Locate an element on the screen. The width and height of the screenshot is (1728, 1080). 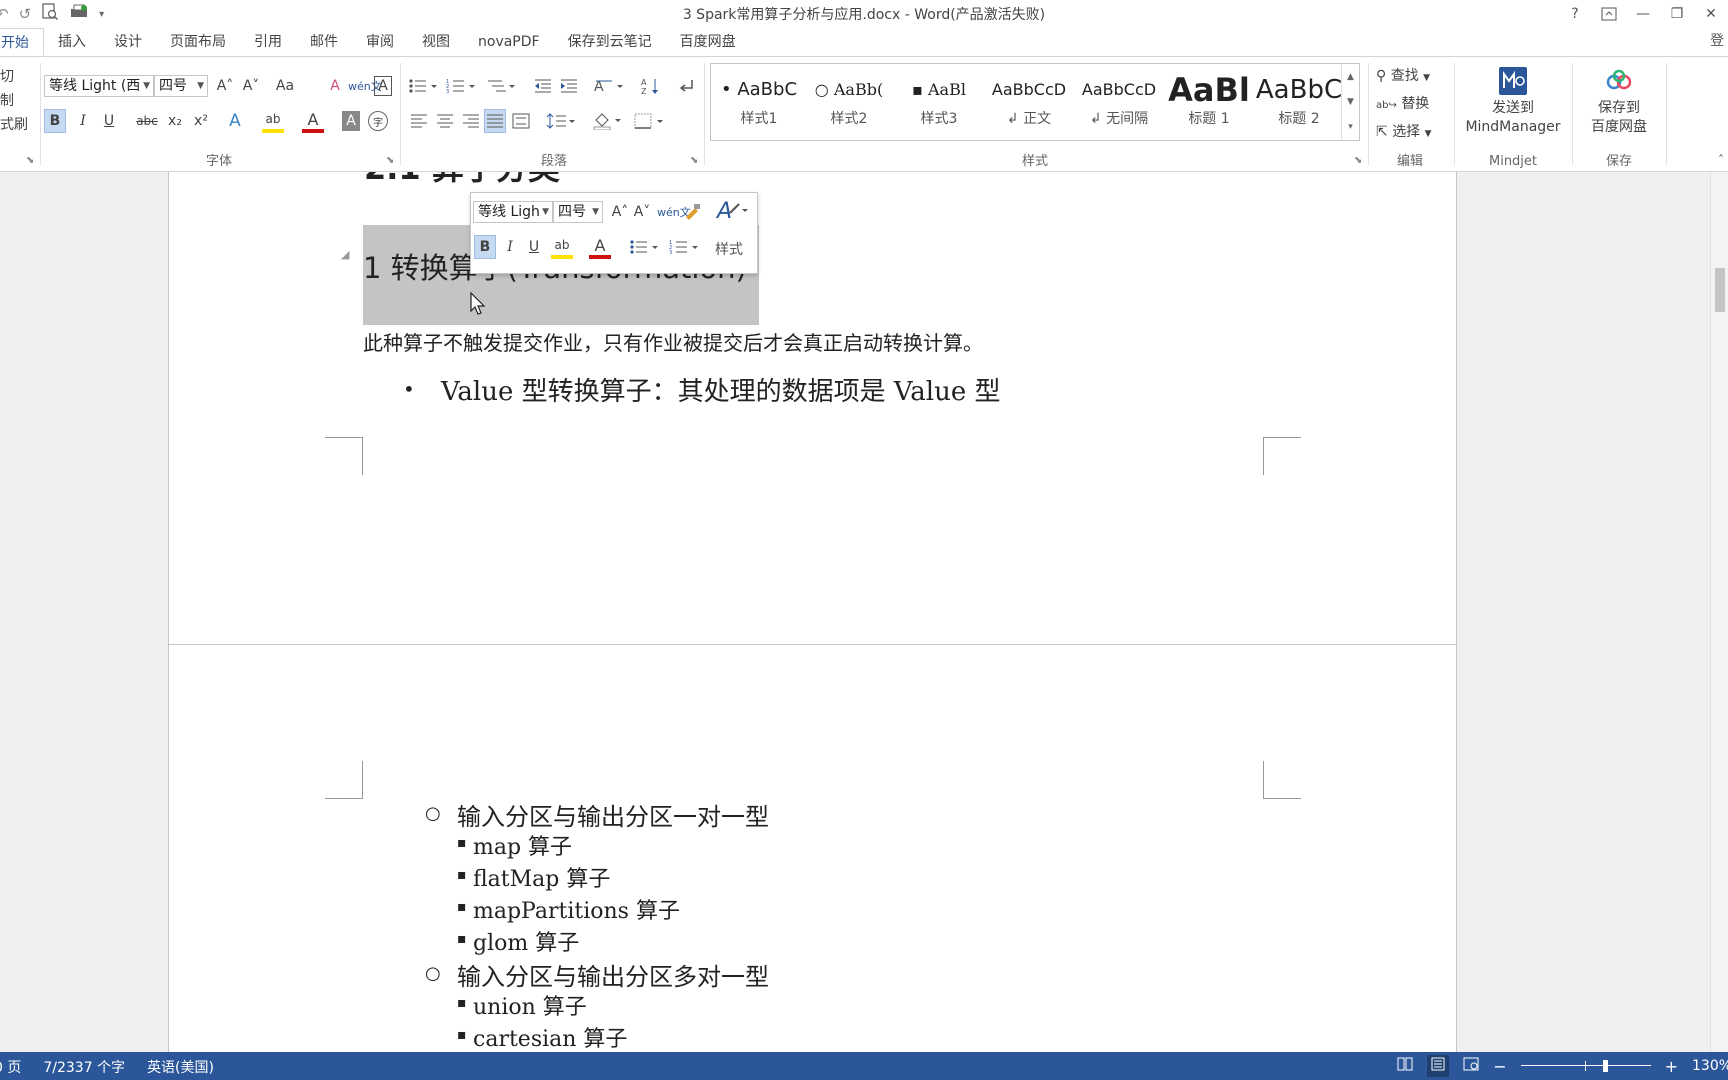
tab-references: 引用 is located at coordinates (268, 42).